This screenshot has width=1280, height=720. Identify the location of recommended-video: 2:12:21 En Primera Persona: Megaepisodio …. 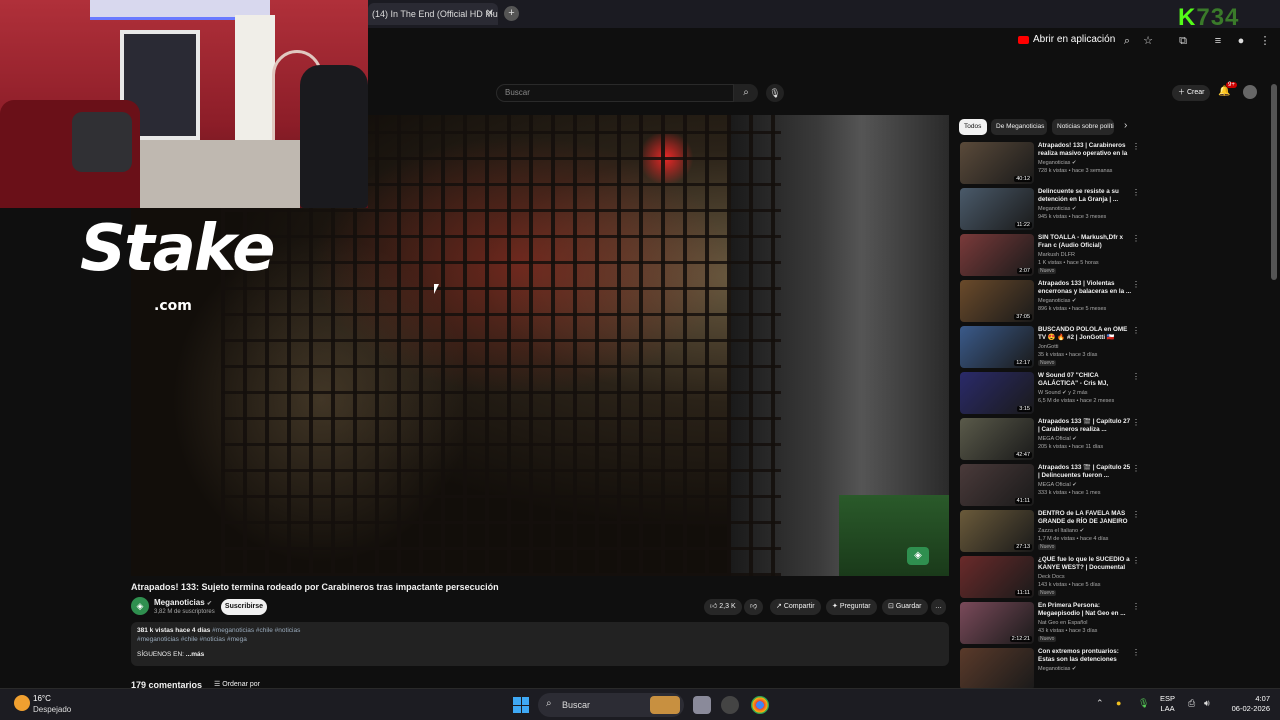
(1050, 624).